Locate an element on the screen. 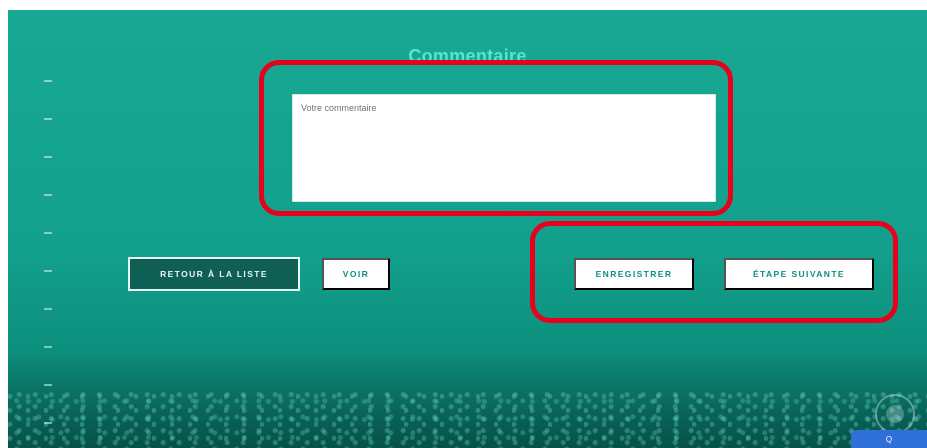 This screenshot has height=448, width=927. chat-icon is located at coordinates (895, 414).